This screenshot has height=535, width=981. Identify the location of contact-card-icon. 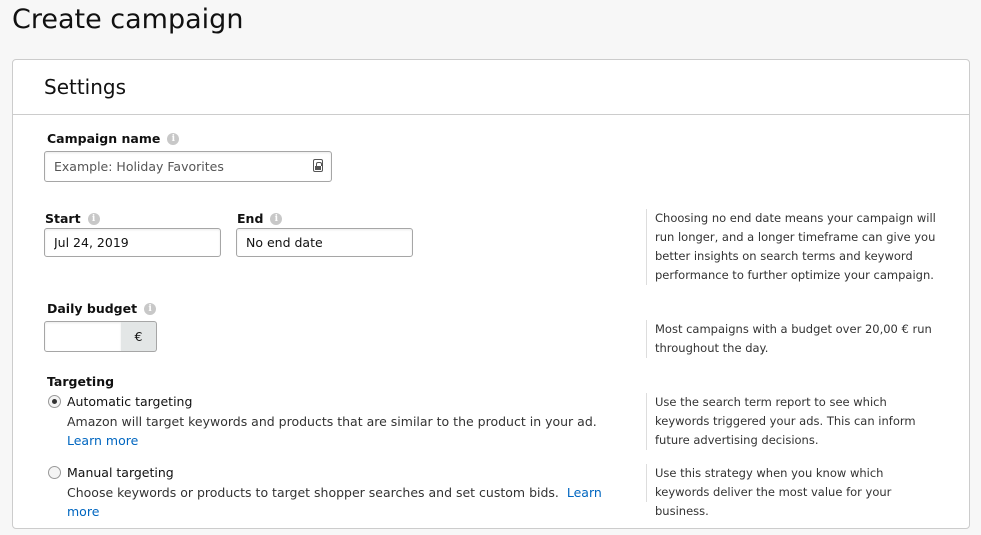
(318, 165).